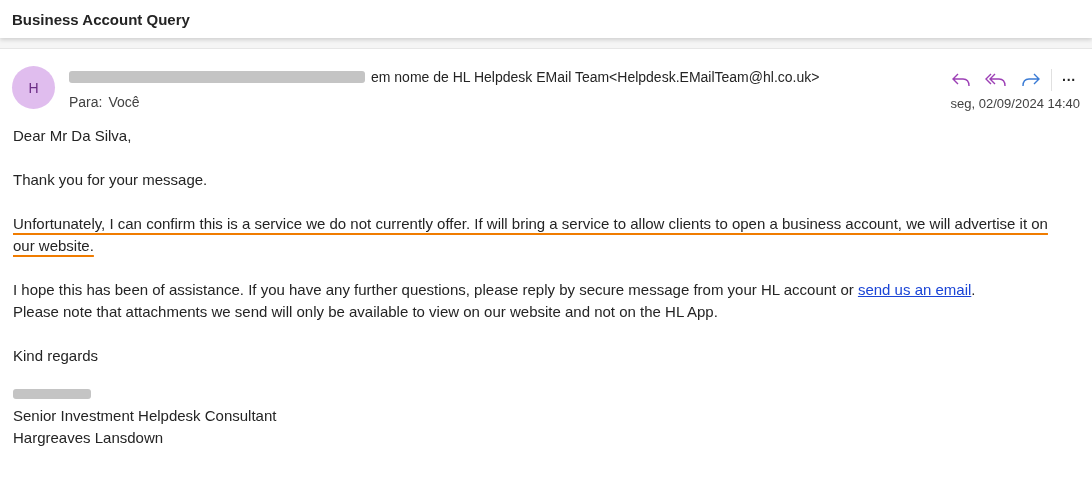 This screenshot has height=479, width=1092. Describe the element at coordinates (366, 312) in the screenshot. I see `body-text: Please note that attachments we send will only be available to view on our website and not on the HL App.` at that location.